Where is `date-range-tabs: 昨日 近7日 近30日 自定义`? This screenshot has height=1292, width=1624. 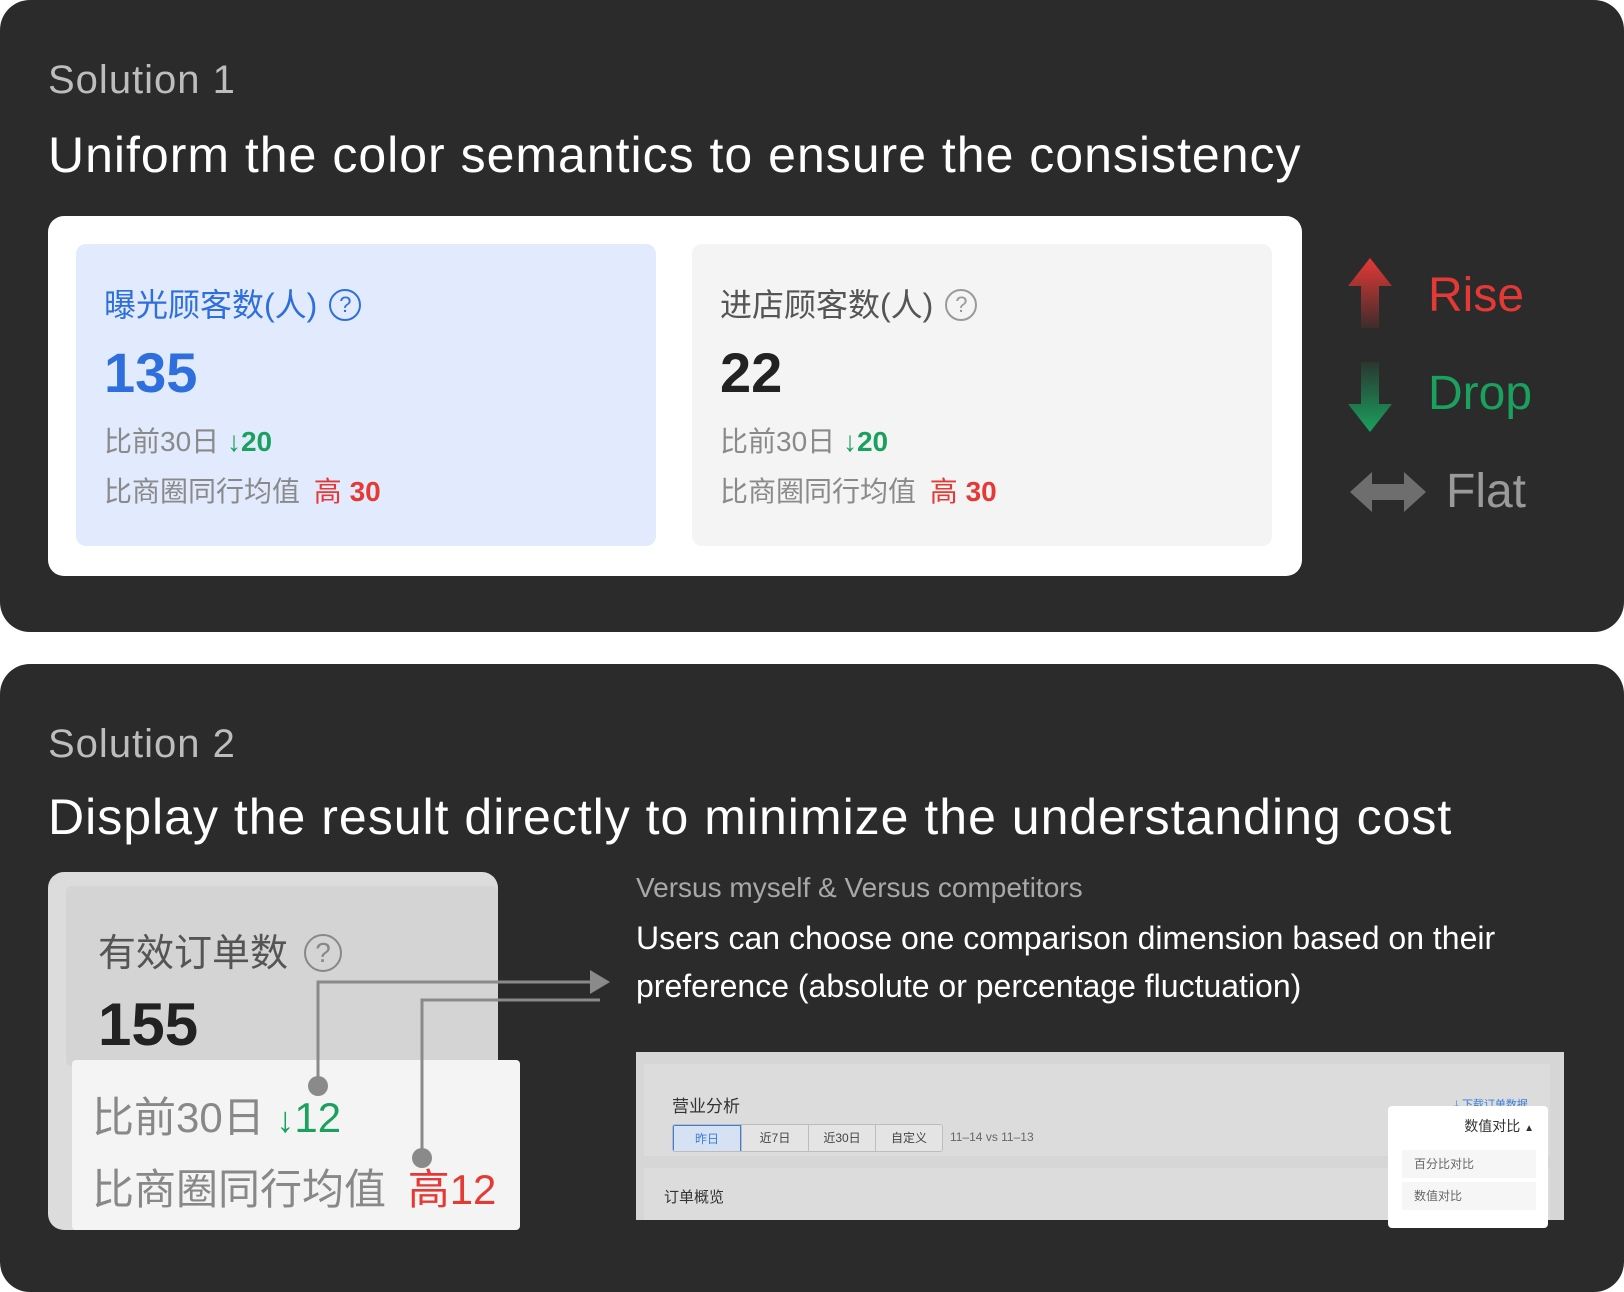 date-range-tabs: 昨日 近7日 近30日 自定义 is located at coordinates (807, 1138).